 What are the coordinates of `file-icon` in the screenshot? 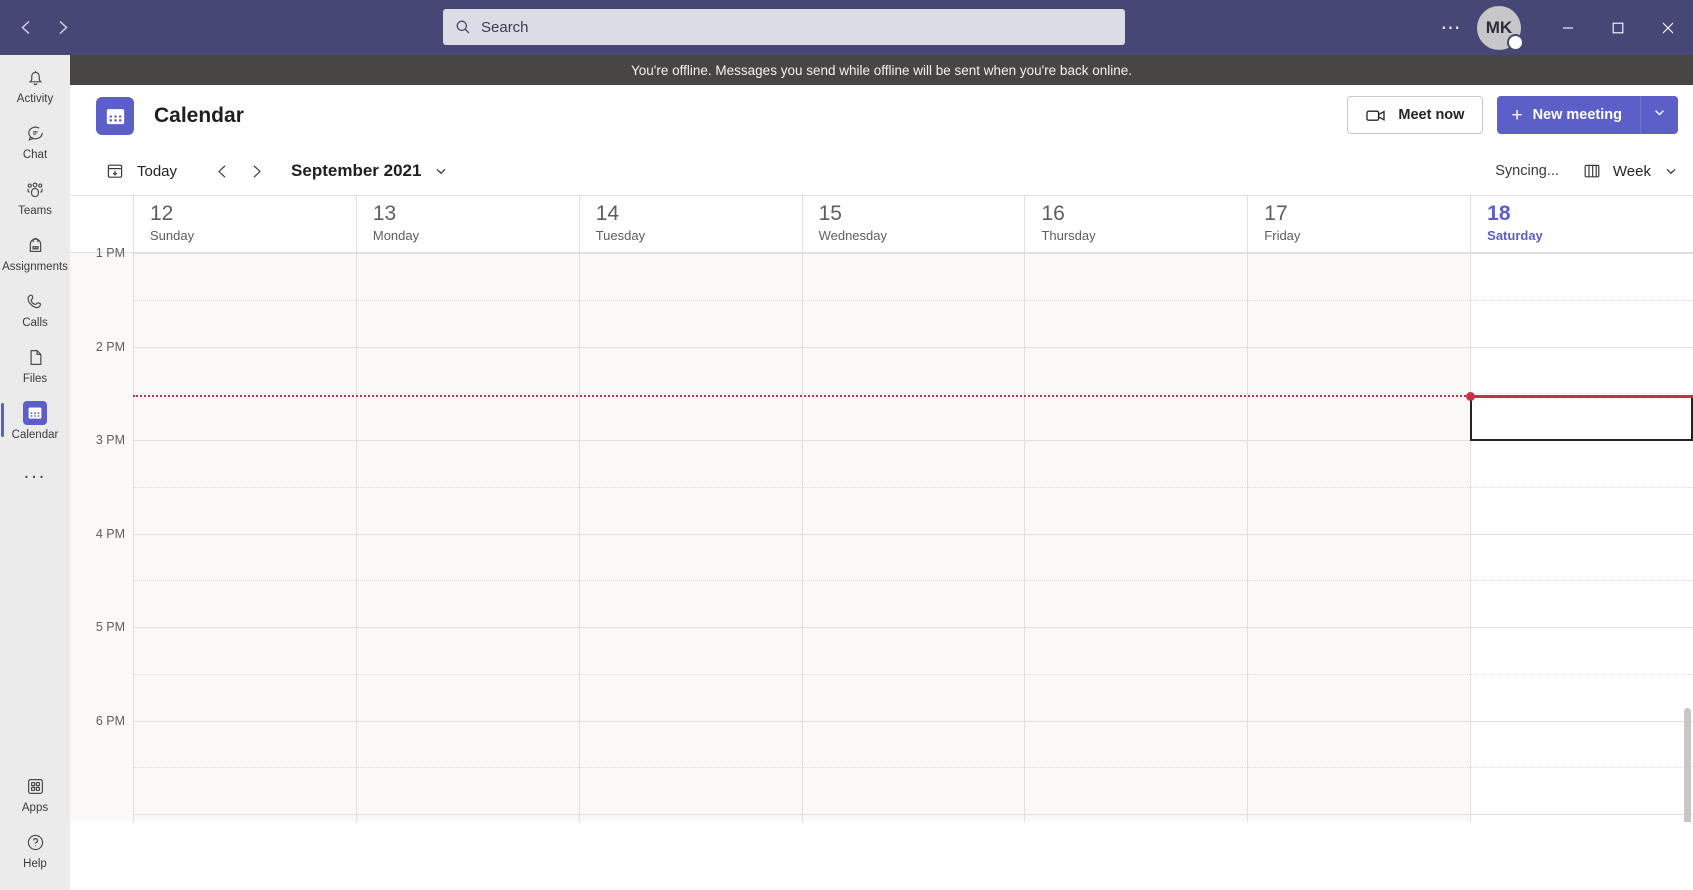 It's located at (35, 357).